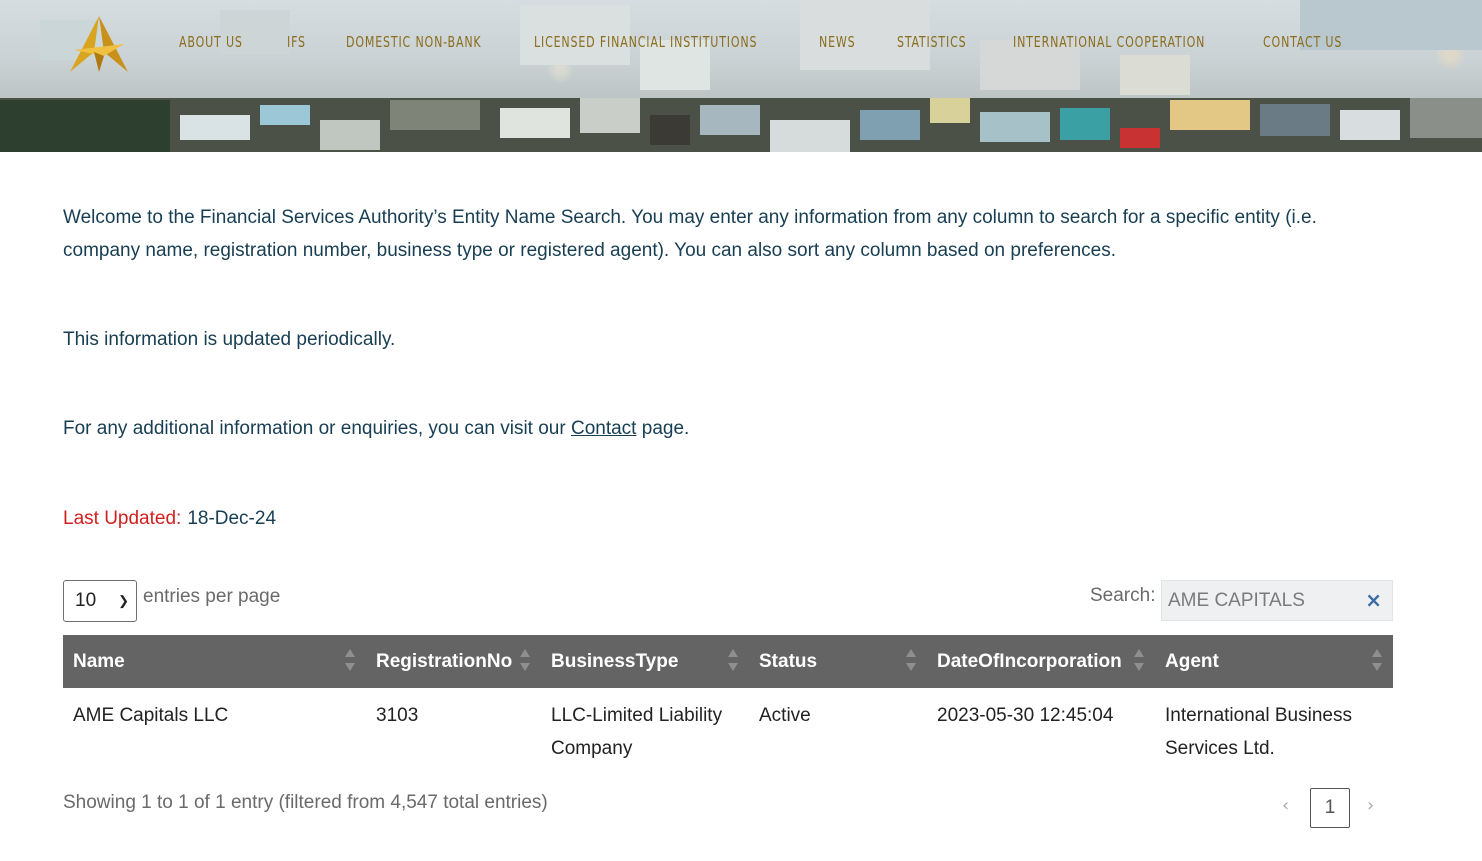 This screenshot has width=1482, height=861. I want to click on cell-name: AME Capitals LLC, so click(151, 715).